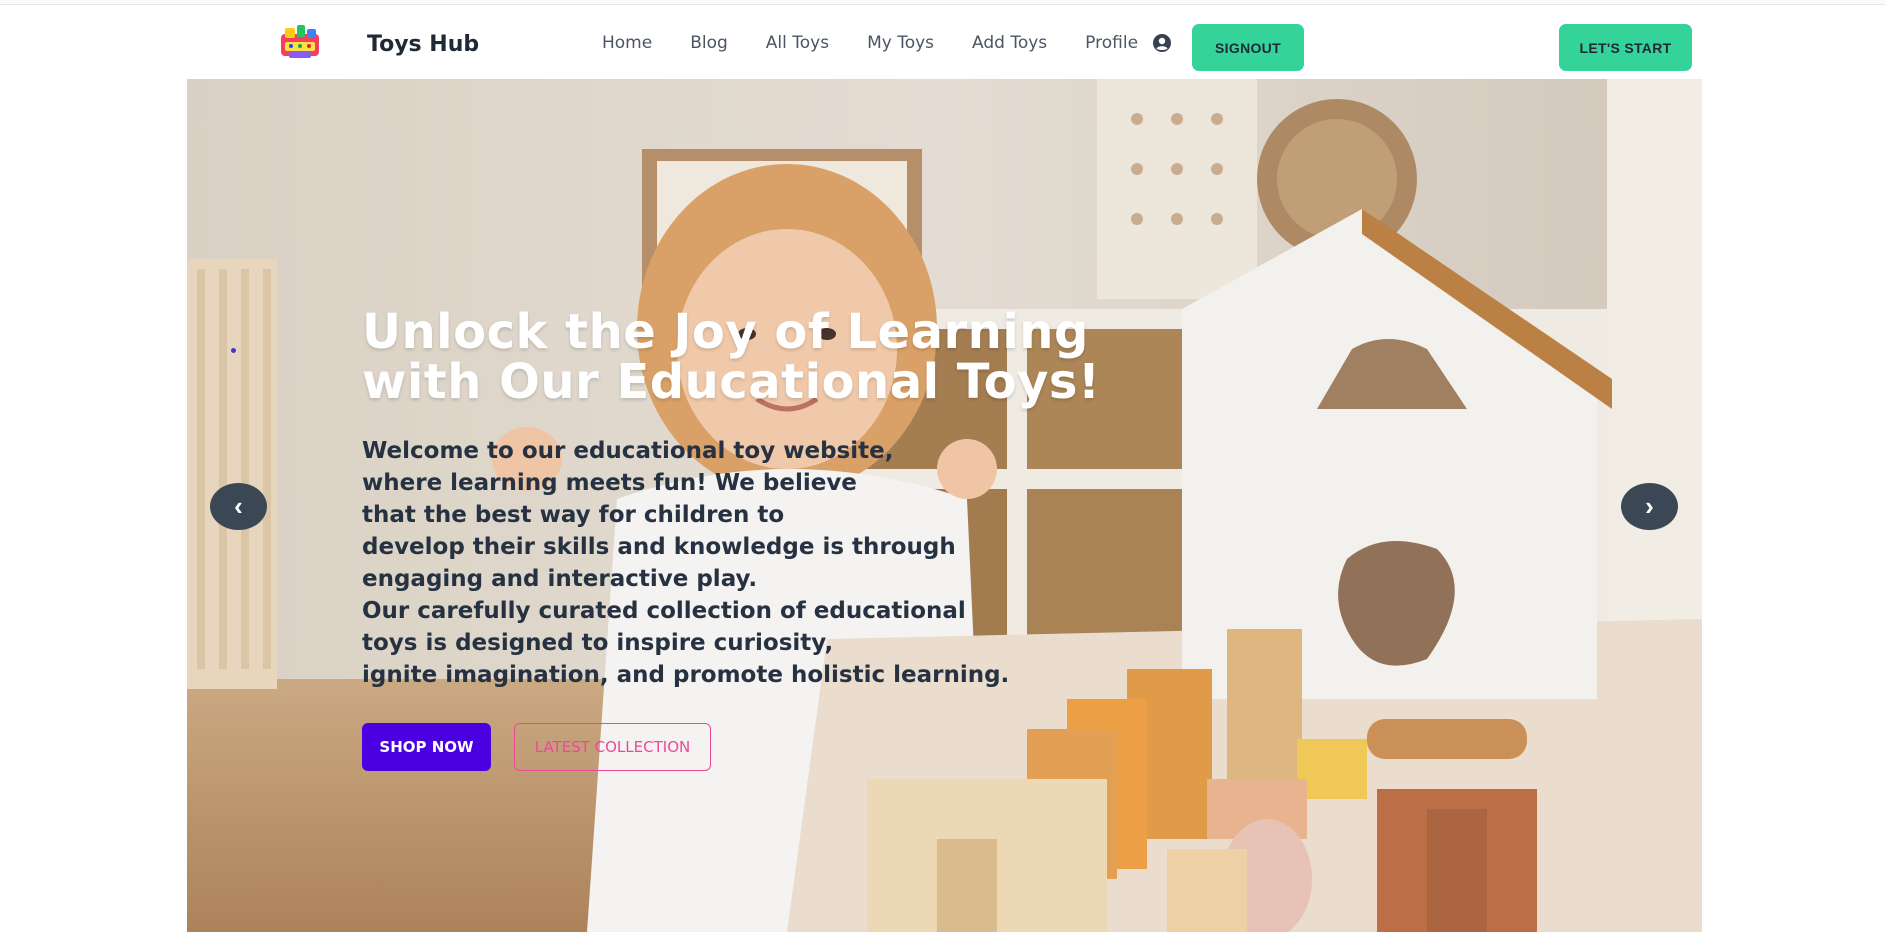 The height and width of the screenshot is (946, 1885). What do you see at coordinates (627, 43) in the screenshot?
I see `nav-home: Home` at bounding box center [627, 43].